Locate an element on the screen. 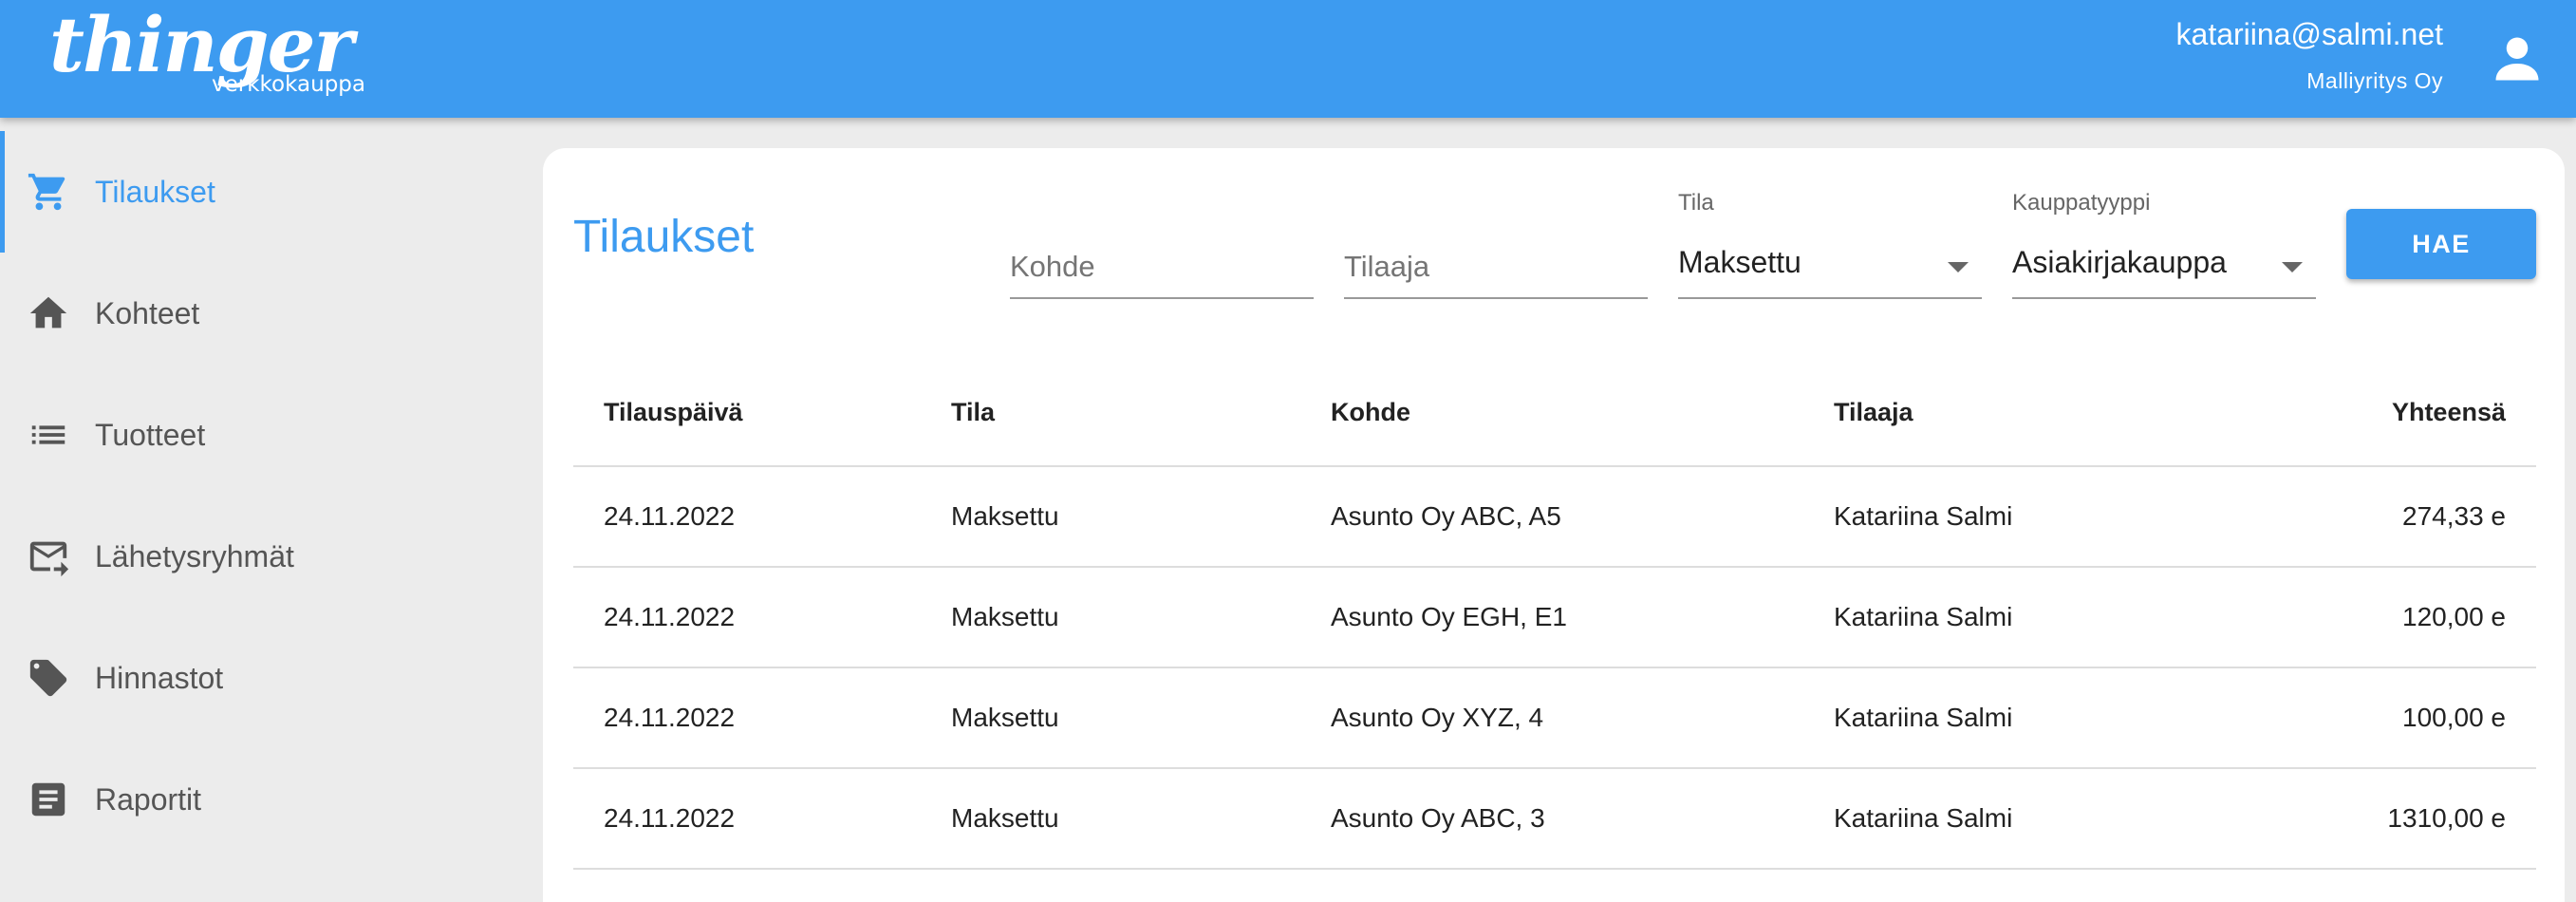  order-target: Asunto Oy ABC, 3 is located at coordinates (1438, 818).